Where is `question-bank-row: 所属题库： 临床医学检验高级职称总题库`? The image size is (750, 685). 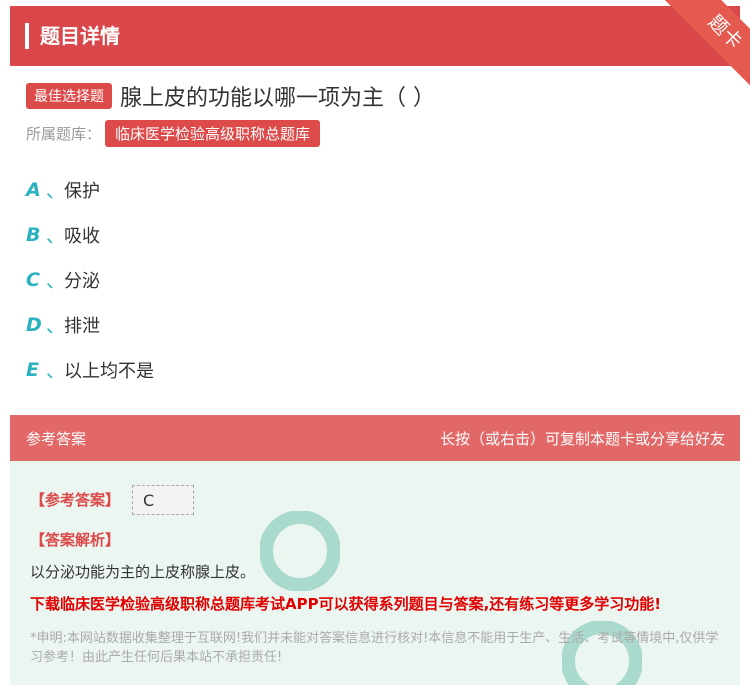 question-bank-row: 所属题库： 临床医学检验高级职称总题库 is located at coordinates (173, 133).